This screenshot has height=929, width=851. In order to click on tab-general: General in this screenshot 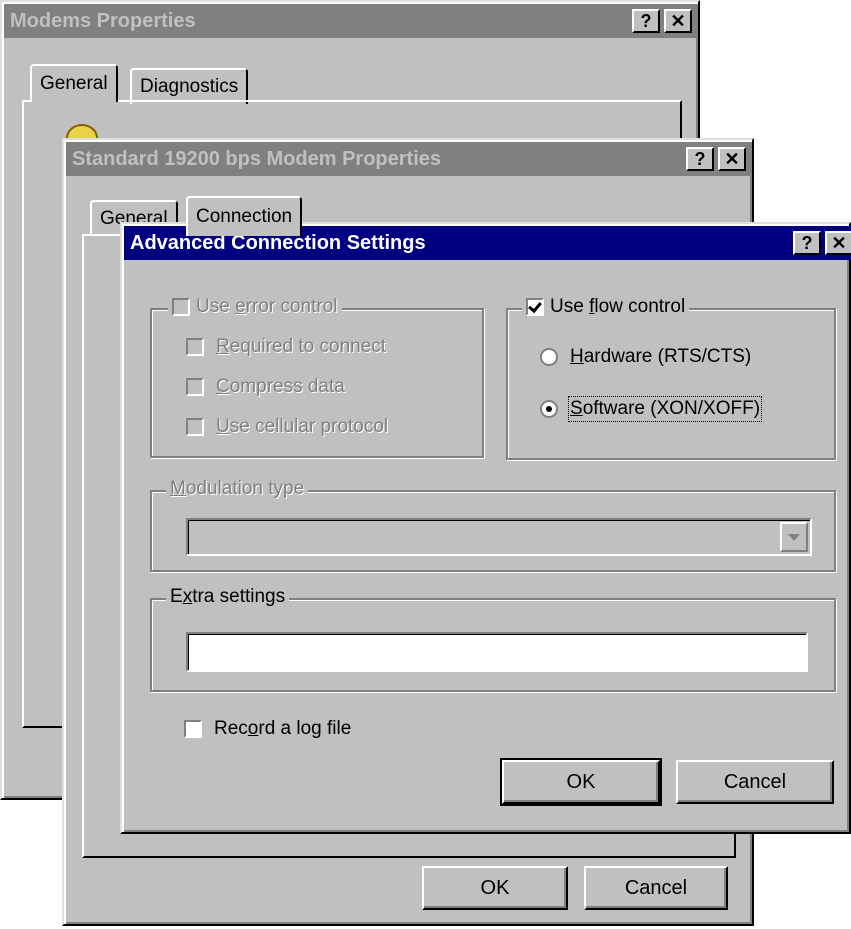, I will do `click(74, 83)`.